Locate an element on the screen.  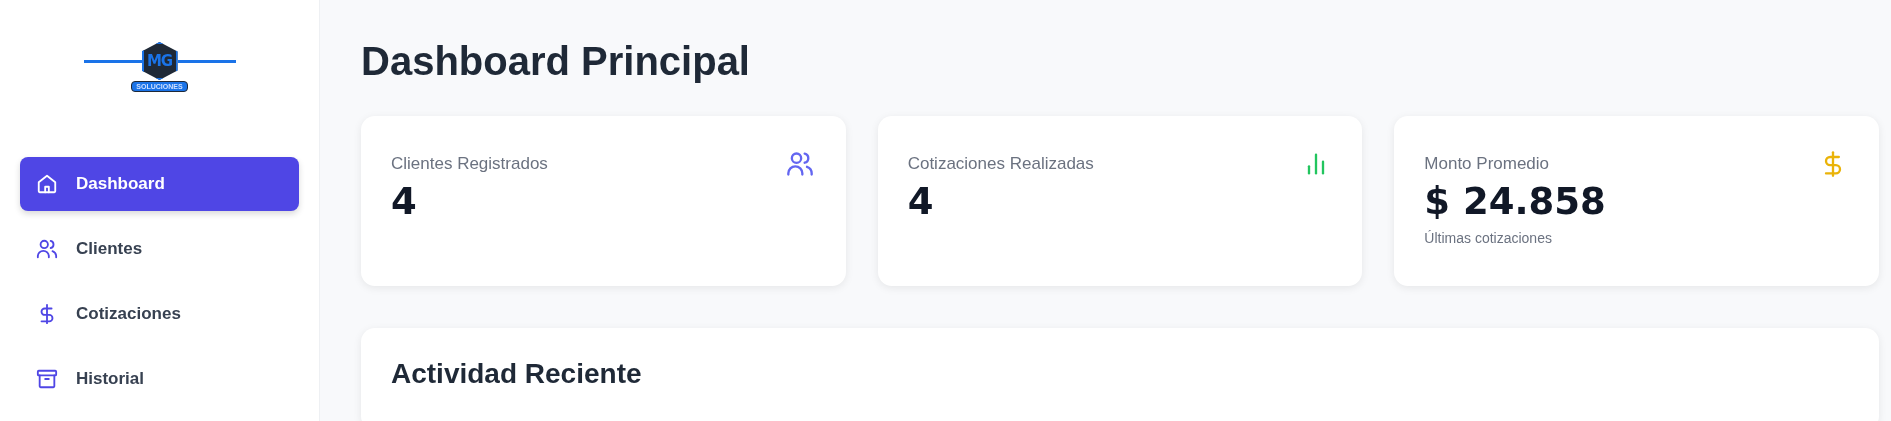
nav-item: Dashboard is located at coordinates (159, 184).